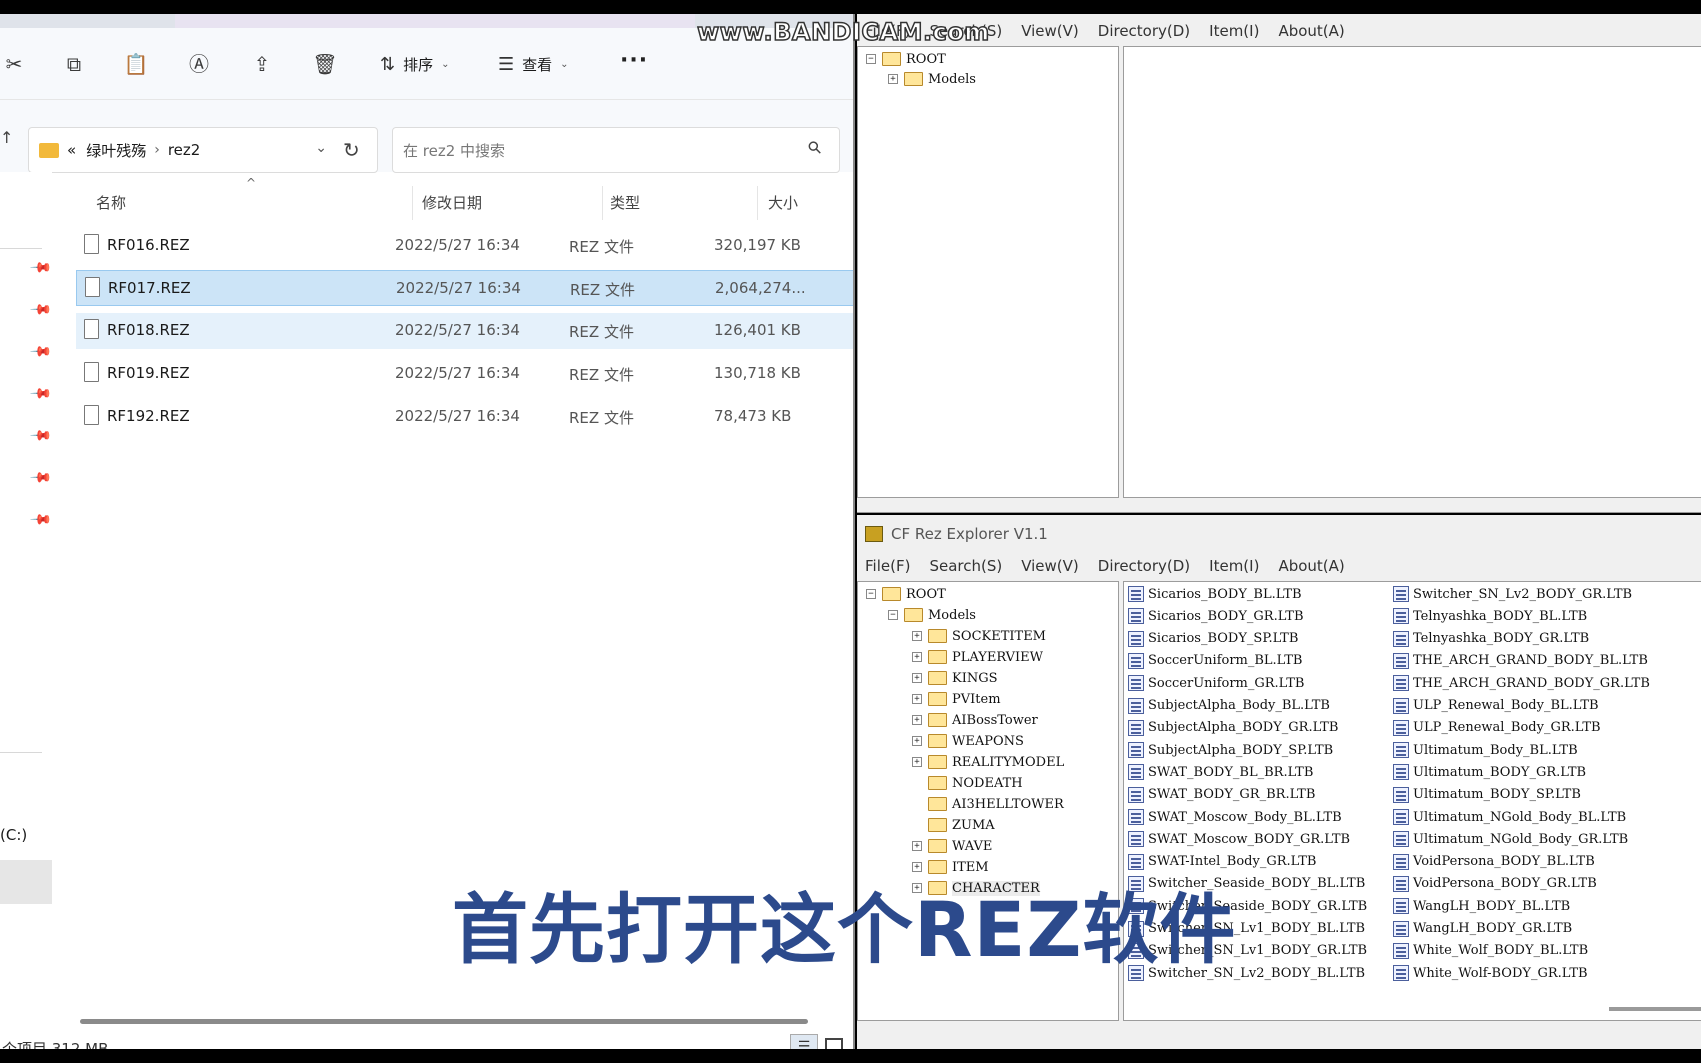 Image resolution: width=1701 pixels, height=1063 pixels. Describe the element at coordinates (533, 64) in the screenshot. I see `view-button: ☰ 查看 ⌄` at that location.